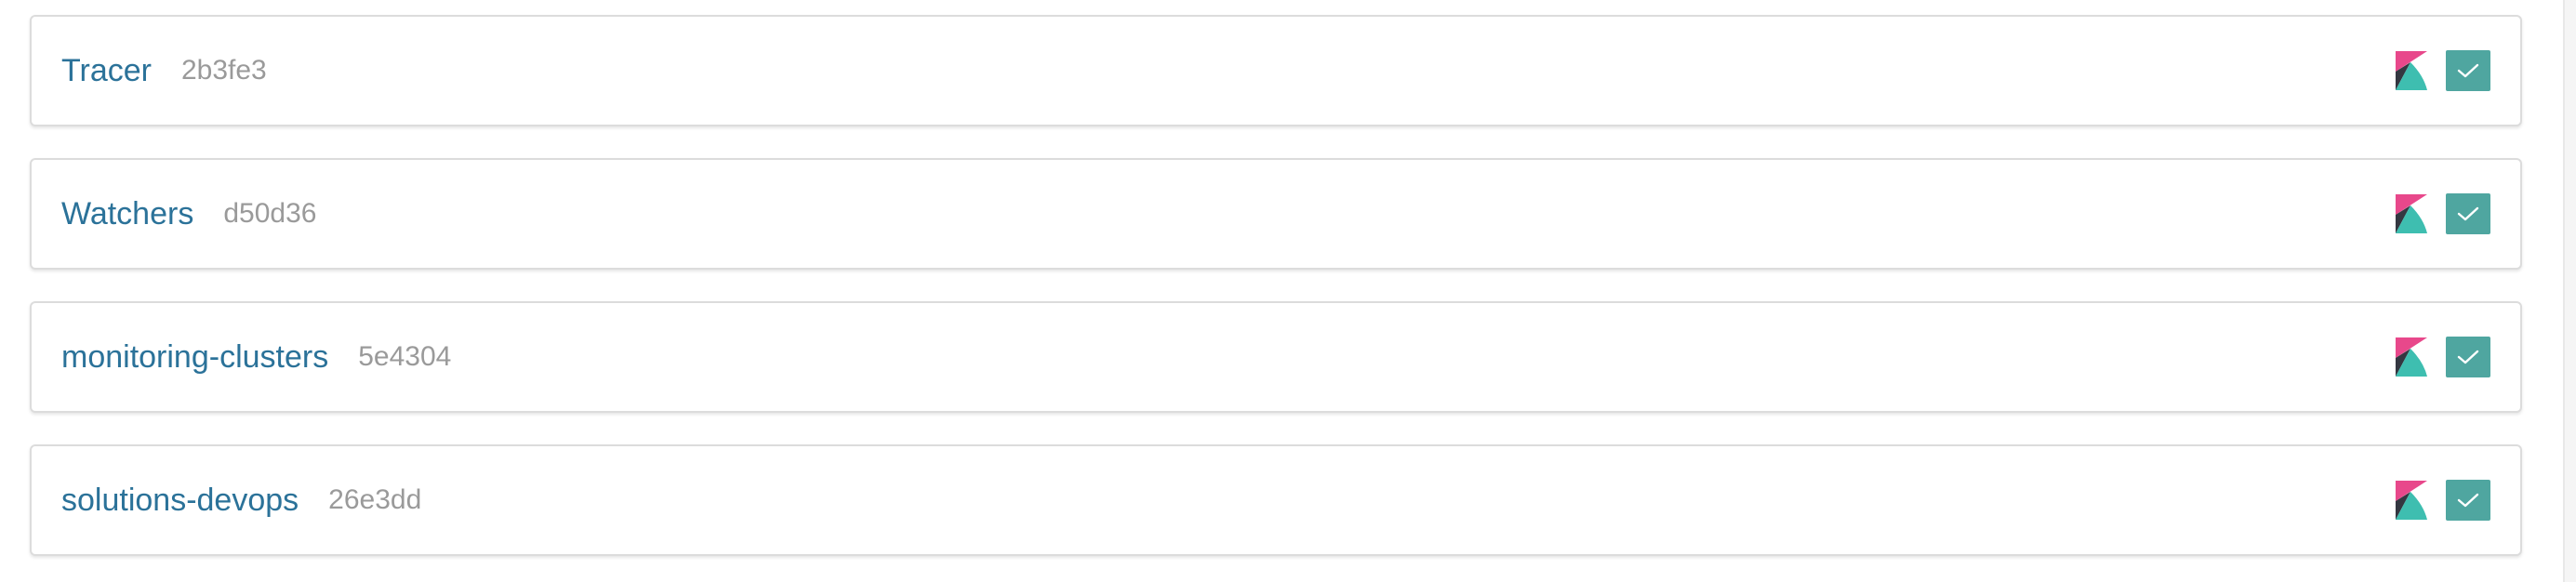 Image resolution: width=2576 pixels, height=582 pixels. Describe the element at coordinates (180, 501) in the screenshot. I see `deployment-name-link: solutions-devops` at that location.